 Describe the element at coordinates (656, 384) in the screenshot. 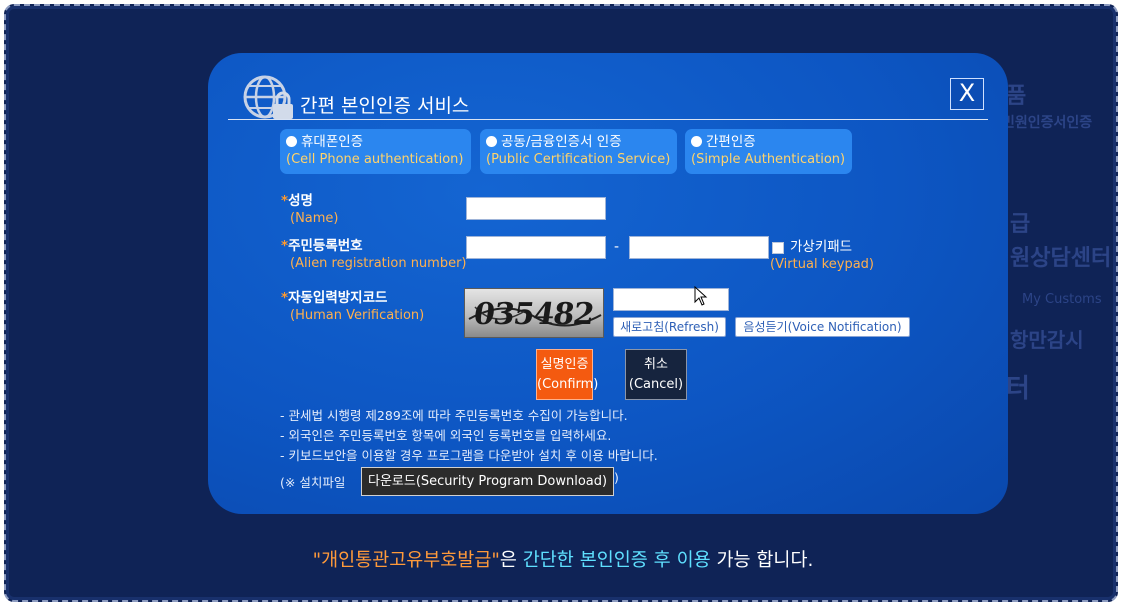

I see `cancel-sublabel: (Cancel)` at that location.